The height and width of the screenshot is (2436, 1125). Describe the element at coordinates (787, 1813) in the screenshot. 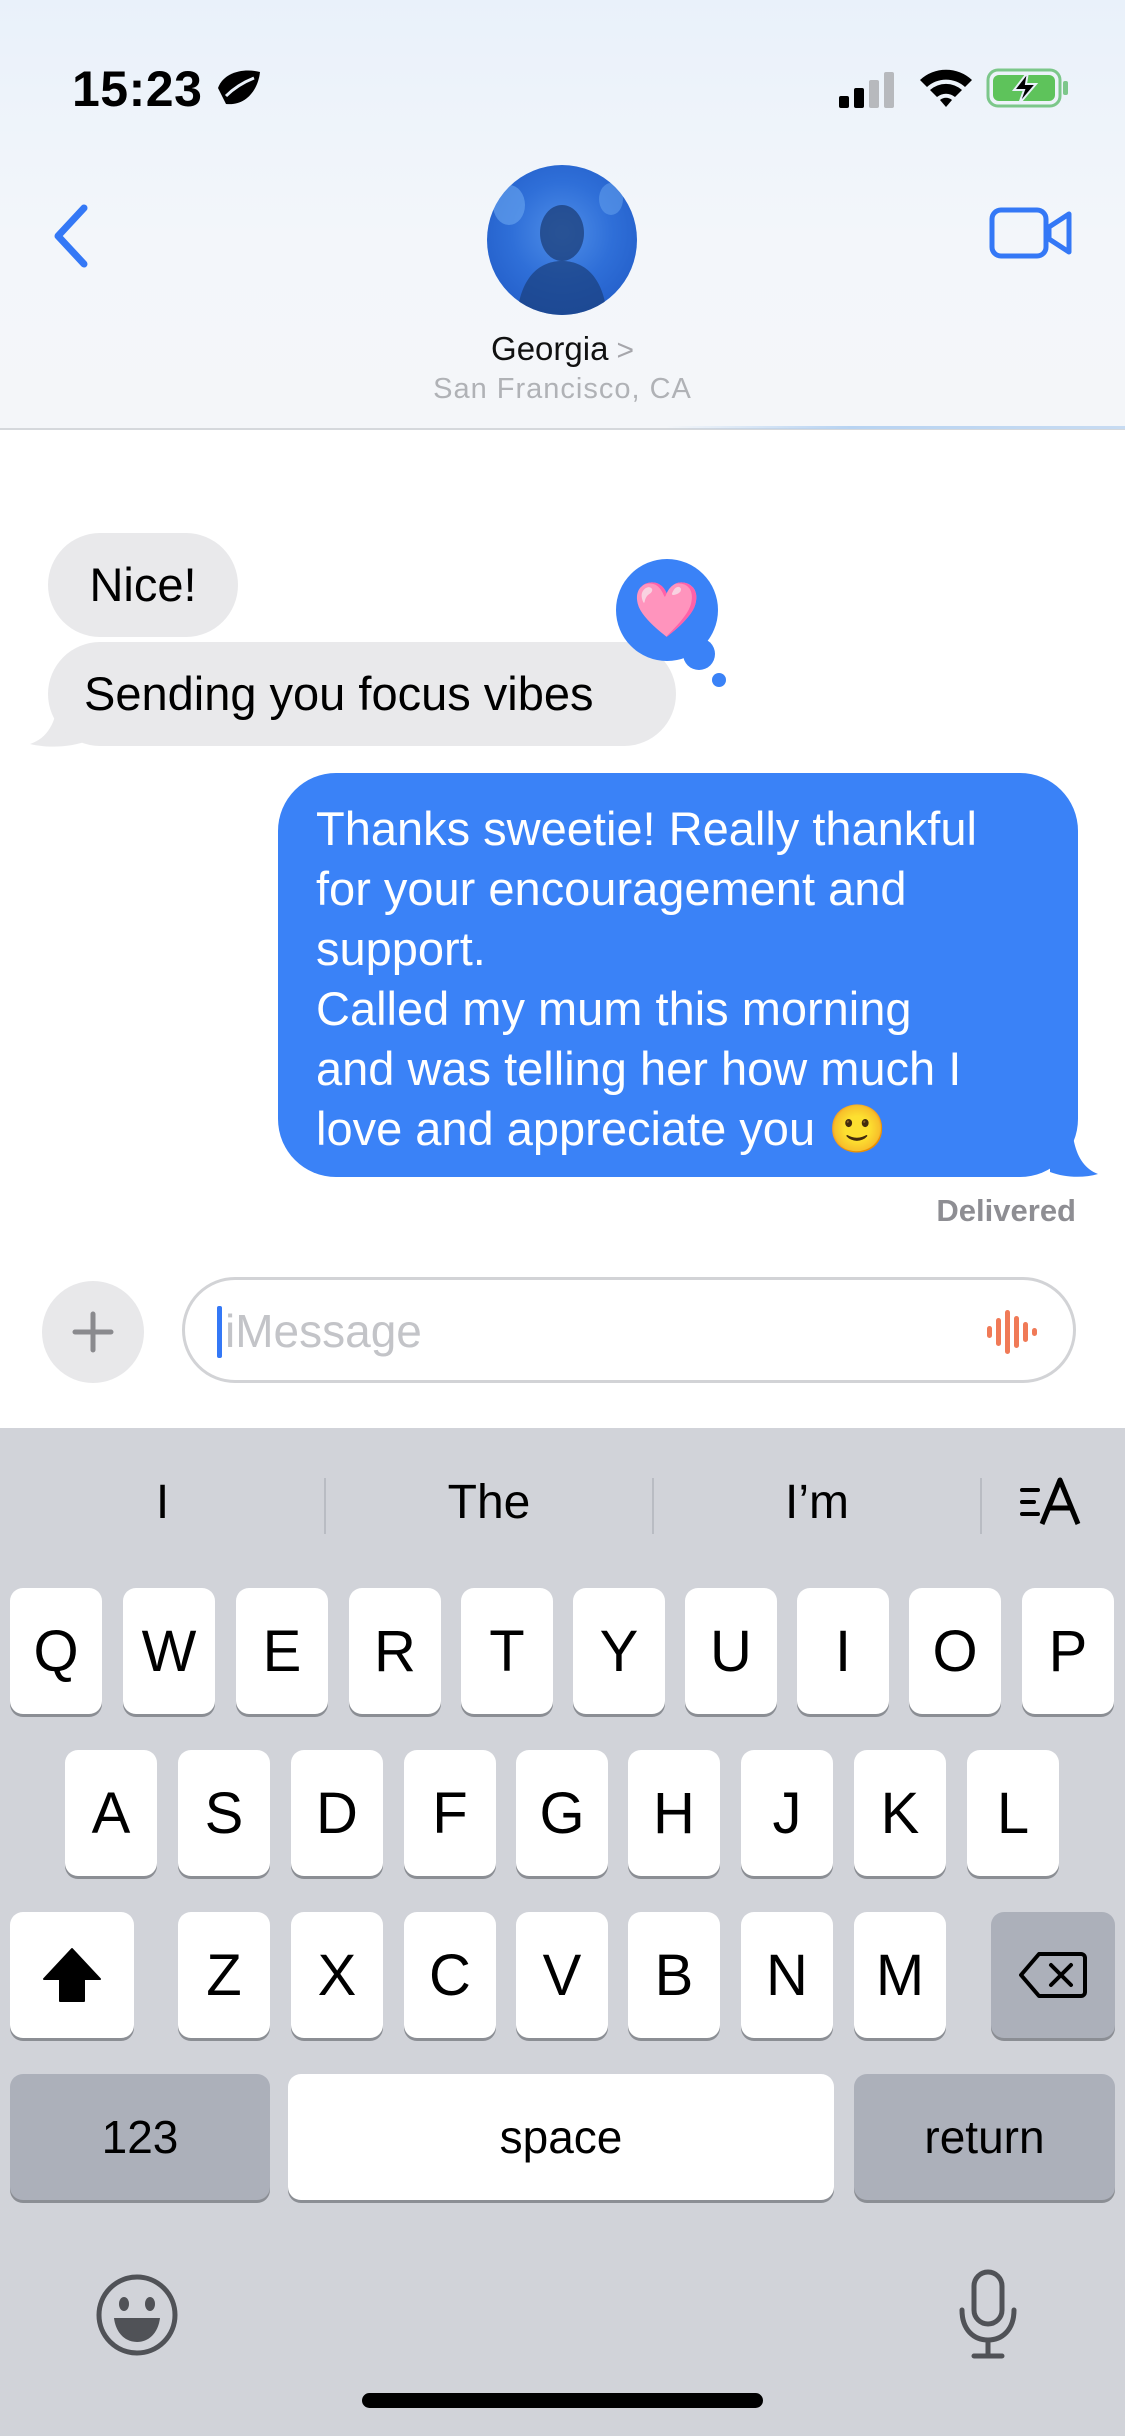

I see `key-j: J` at that location.